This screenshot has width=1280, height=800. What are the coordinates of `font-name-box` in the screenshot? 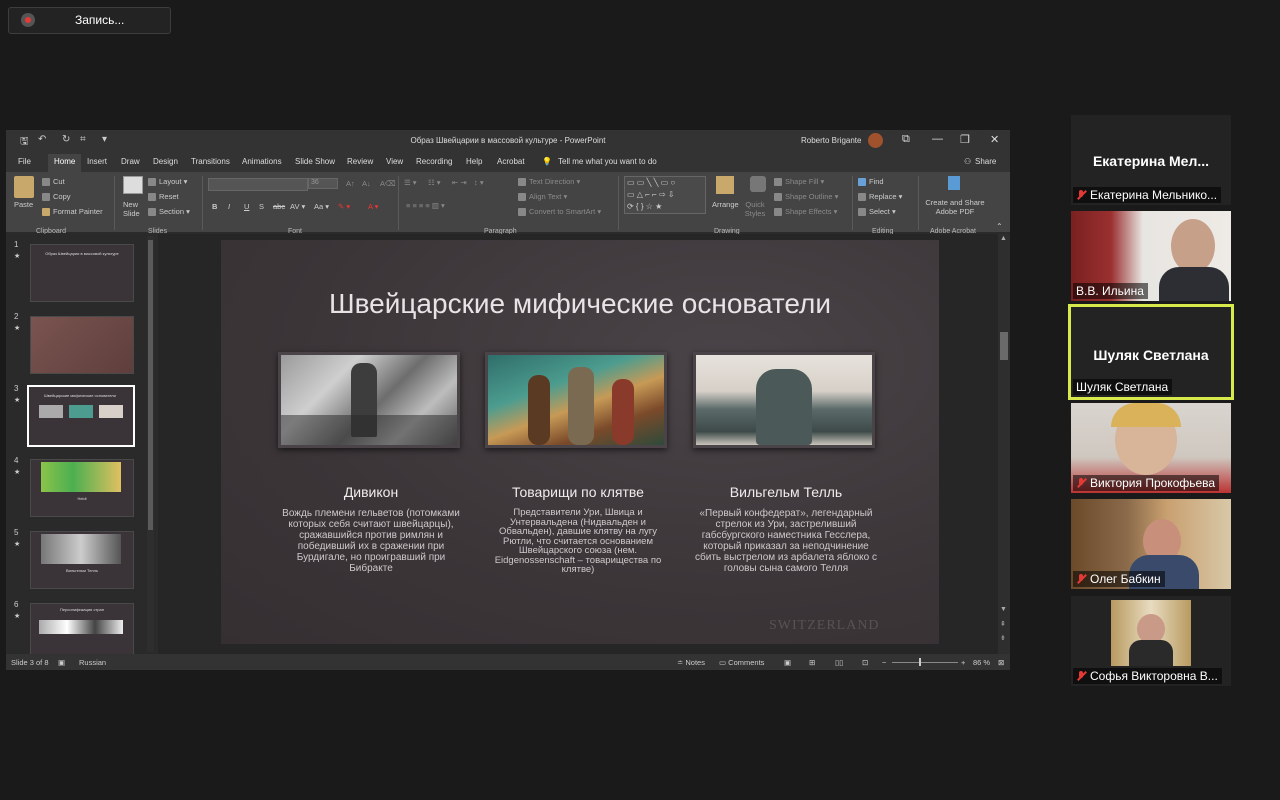 It's located at (258, 184).